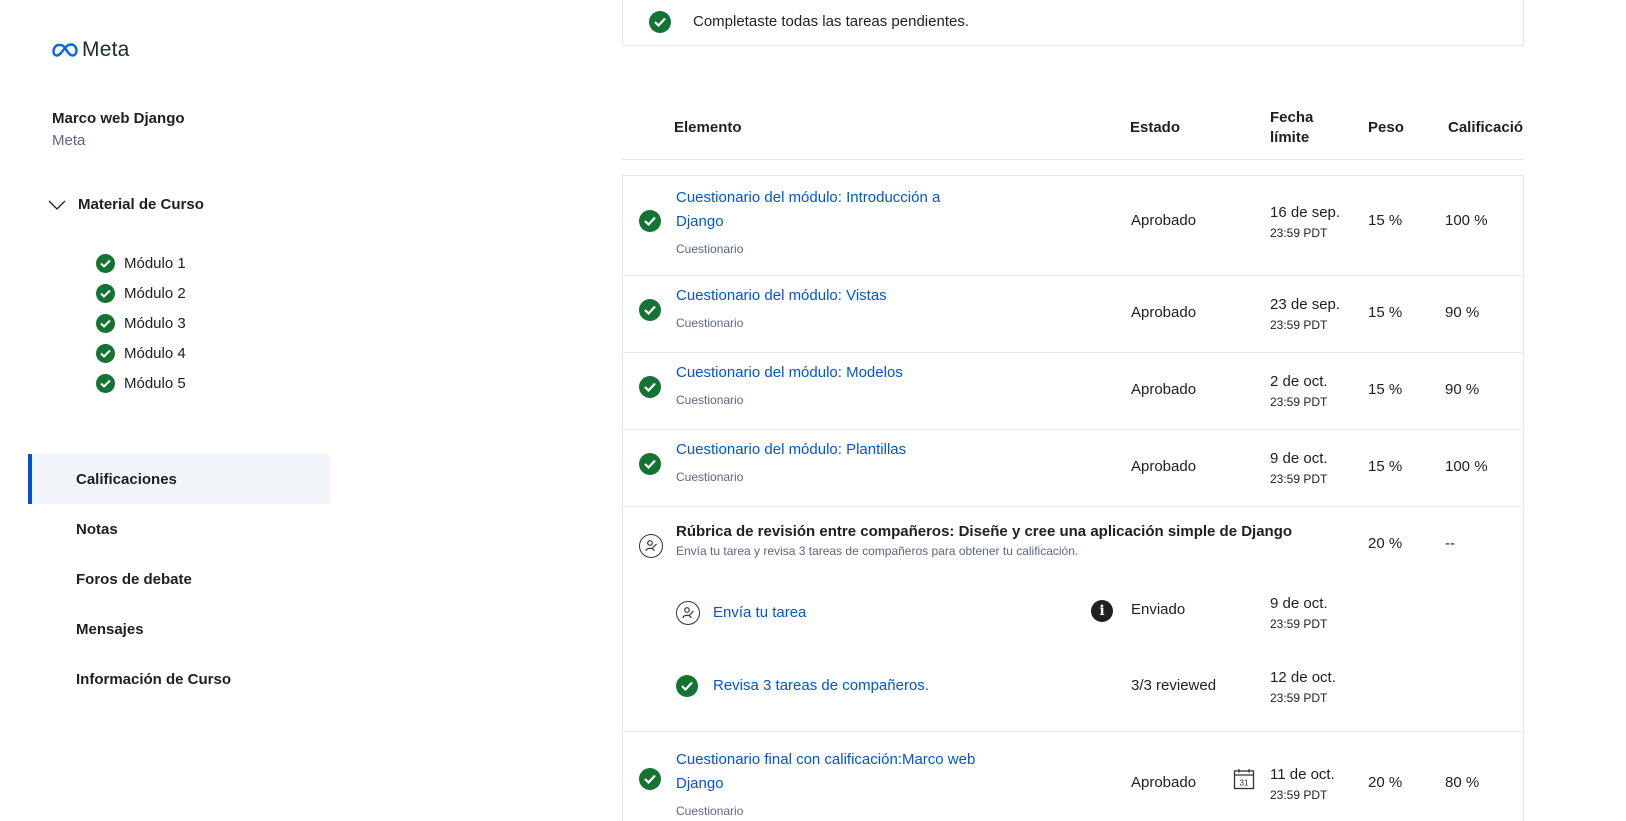  Describe the element at coordinates (759, 612) in the screenshot. I see `submit-assignment-link: Envía tu tarea` at that location.